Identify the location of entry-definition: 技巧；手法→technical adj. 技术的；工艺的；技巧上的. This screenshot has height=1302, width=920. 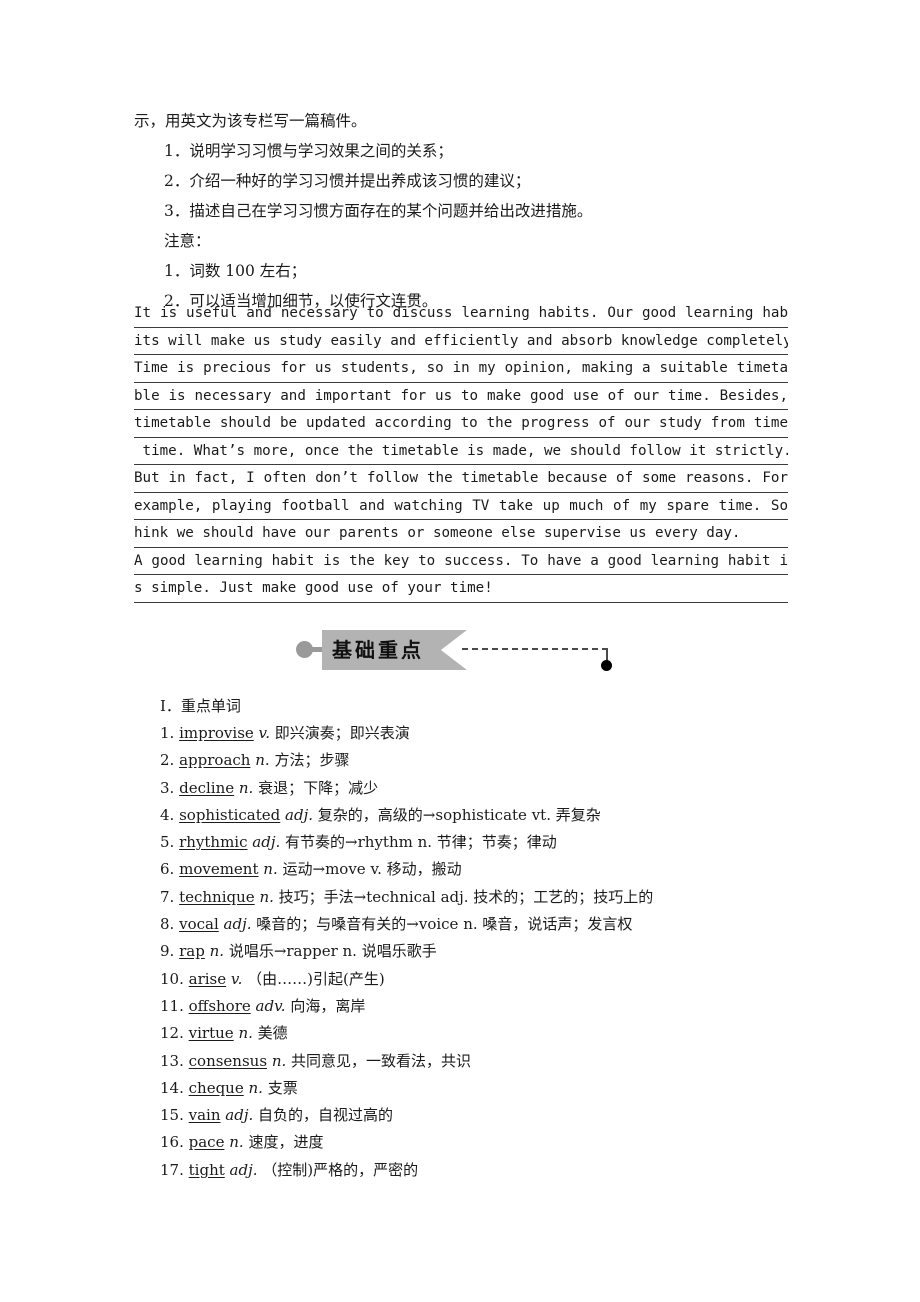
(466, 896).